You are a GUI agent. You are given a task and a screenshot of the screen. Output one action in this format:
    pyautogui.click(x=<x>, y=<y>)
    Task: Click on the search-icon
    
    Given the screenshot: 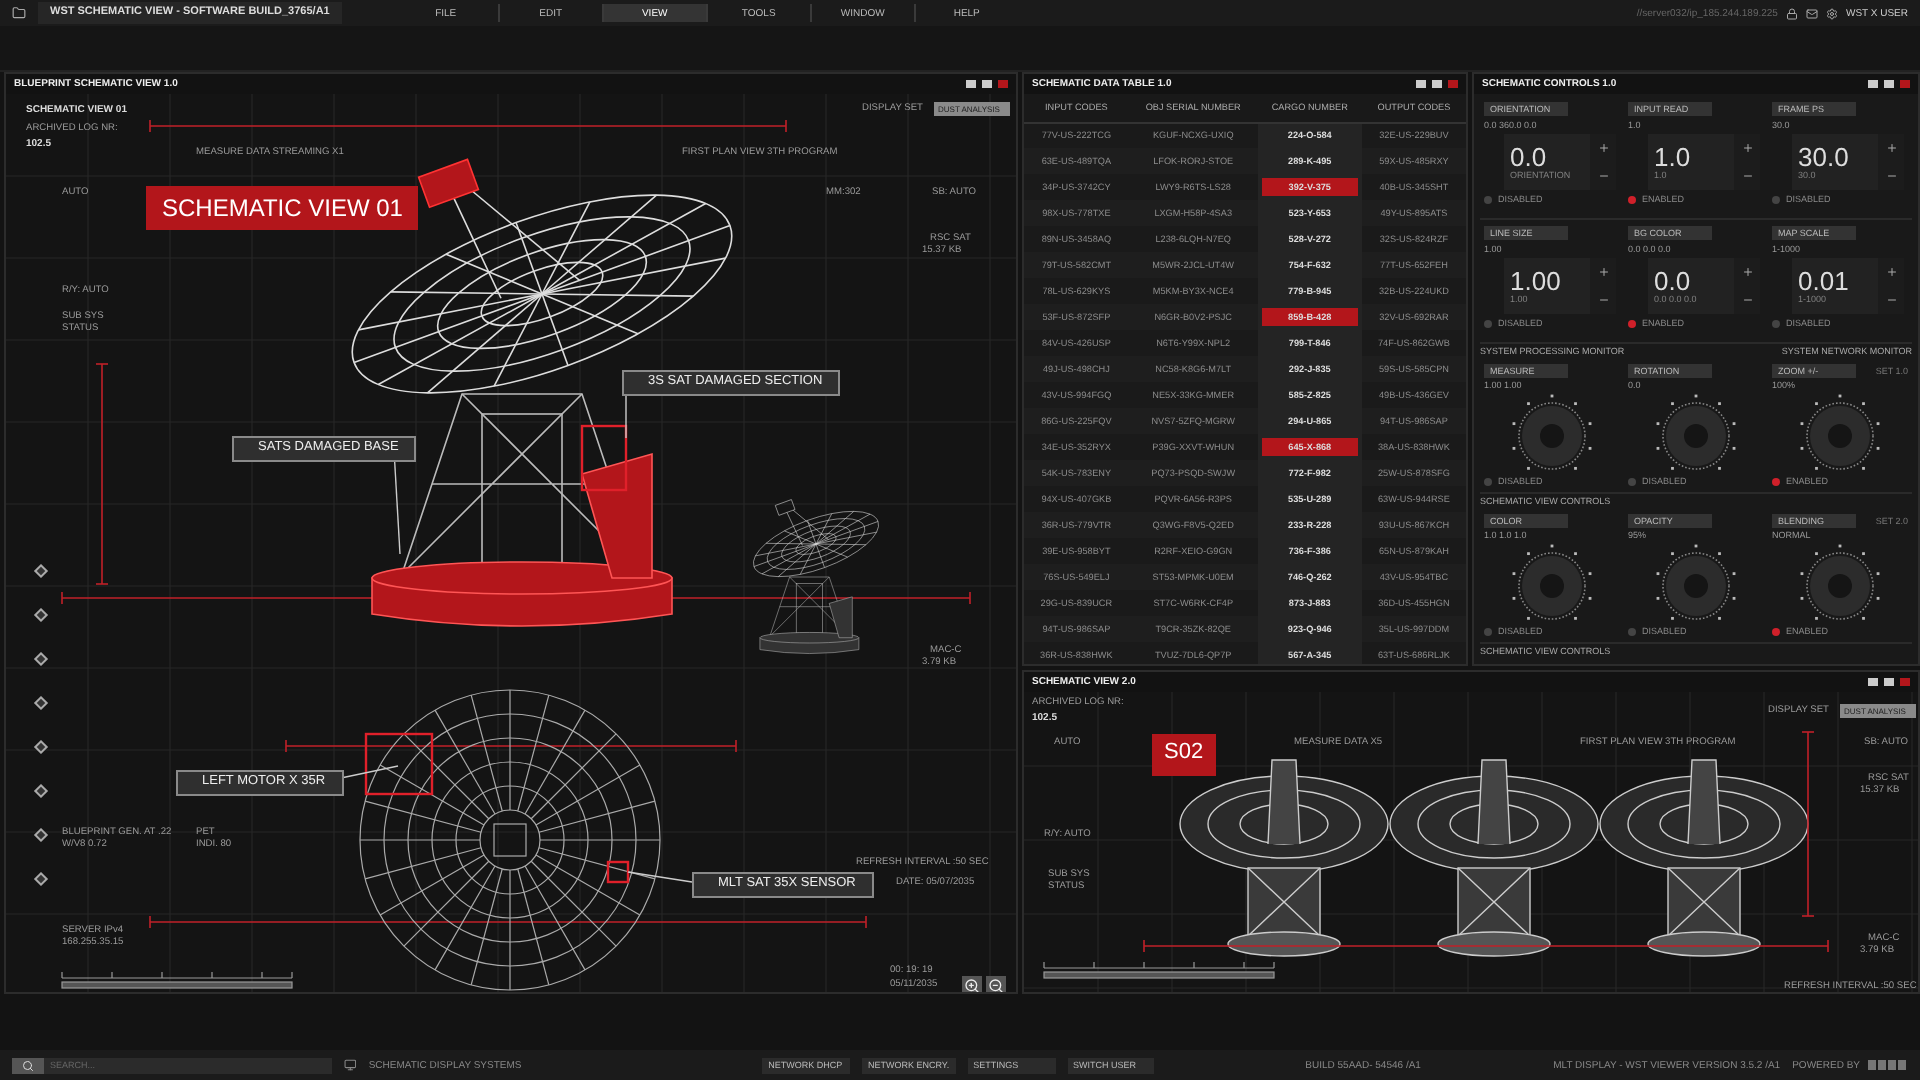 What is the action you would take?
    pyautogui.click(x=28, y=1065)
    